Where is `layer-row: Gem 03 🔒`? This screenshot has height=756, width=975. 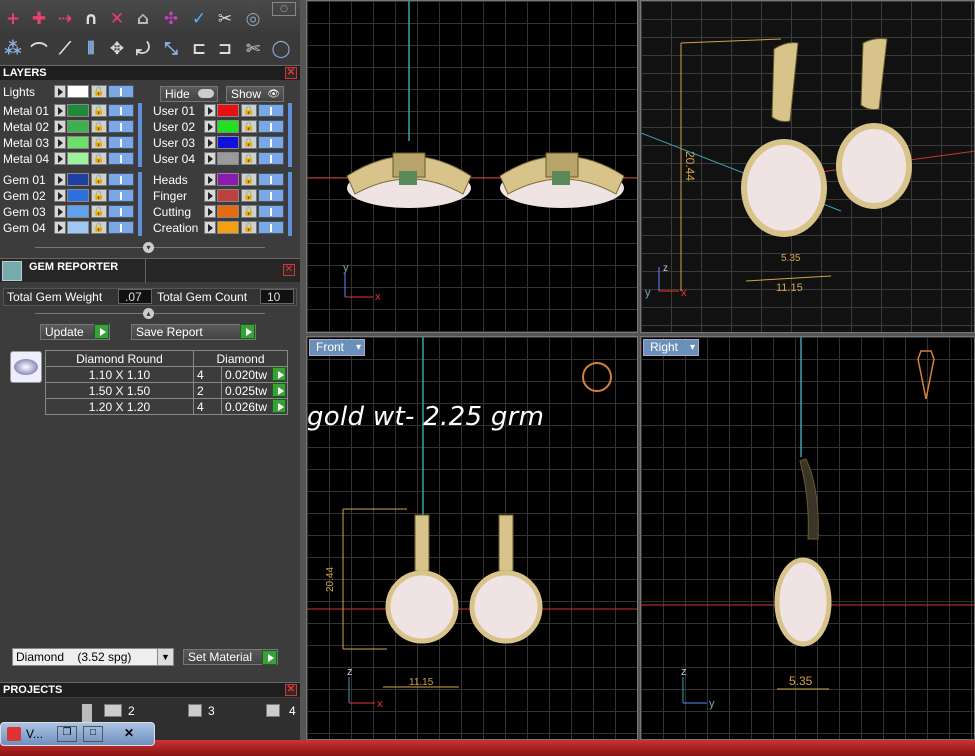 layer-row: Gem 03 🔒 is located at coordinates (70, 212).